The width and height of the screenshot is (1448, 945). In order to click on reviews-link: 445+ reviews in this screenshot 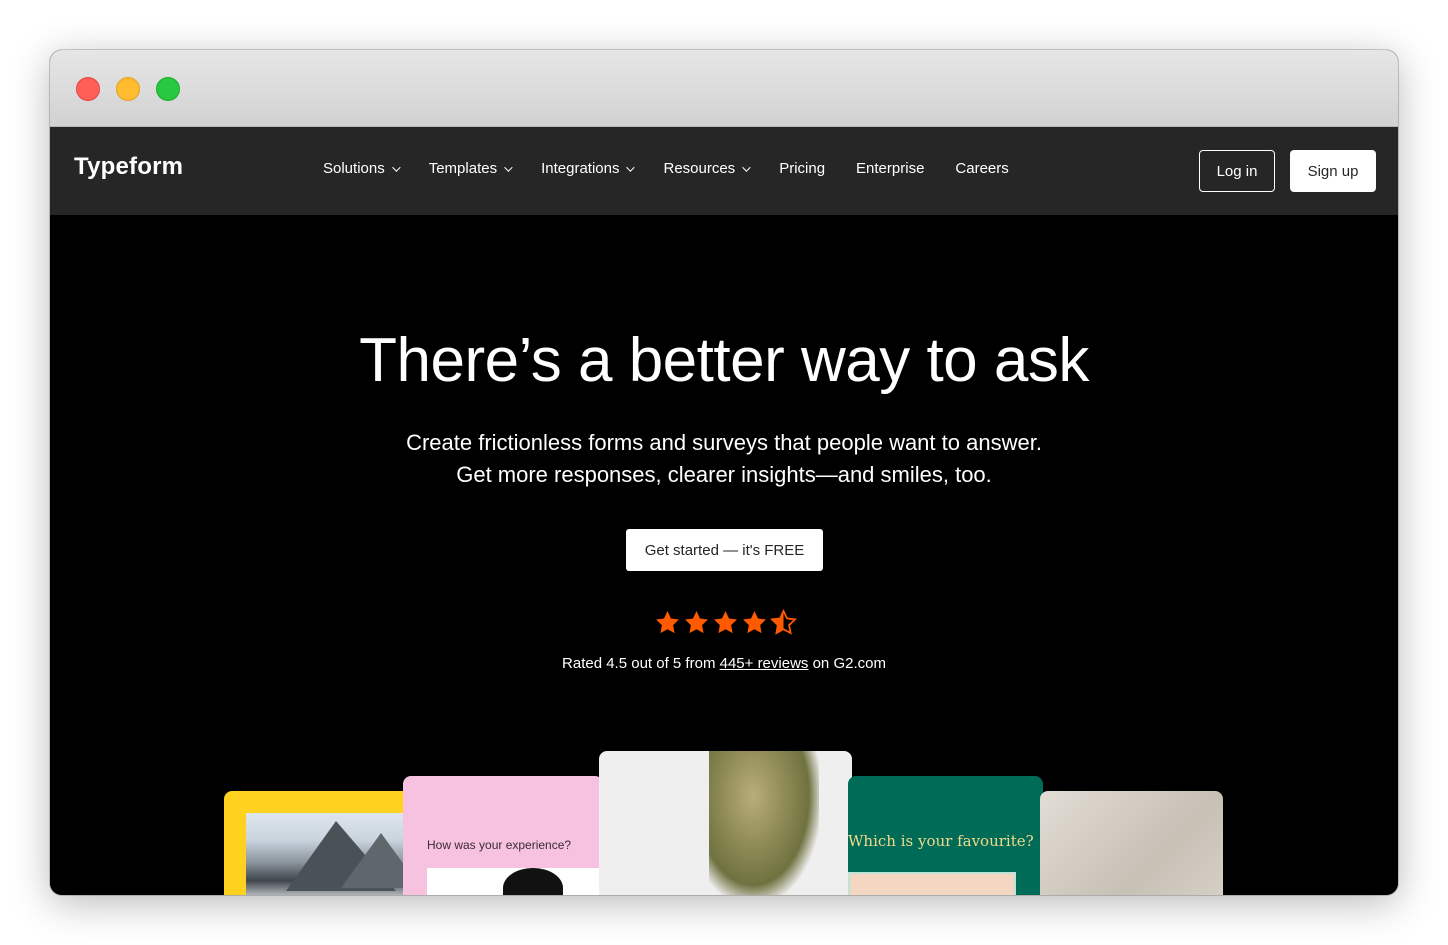, I will do `click(764, 663)`.